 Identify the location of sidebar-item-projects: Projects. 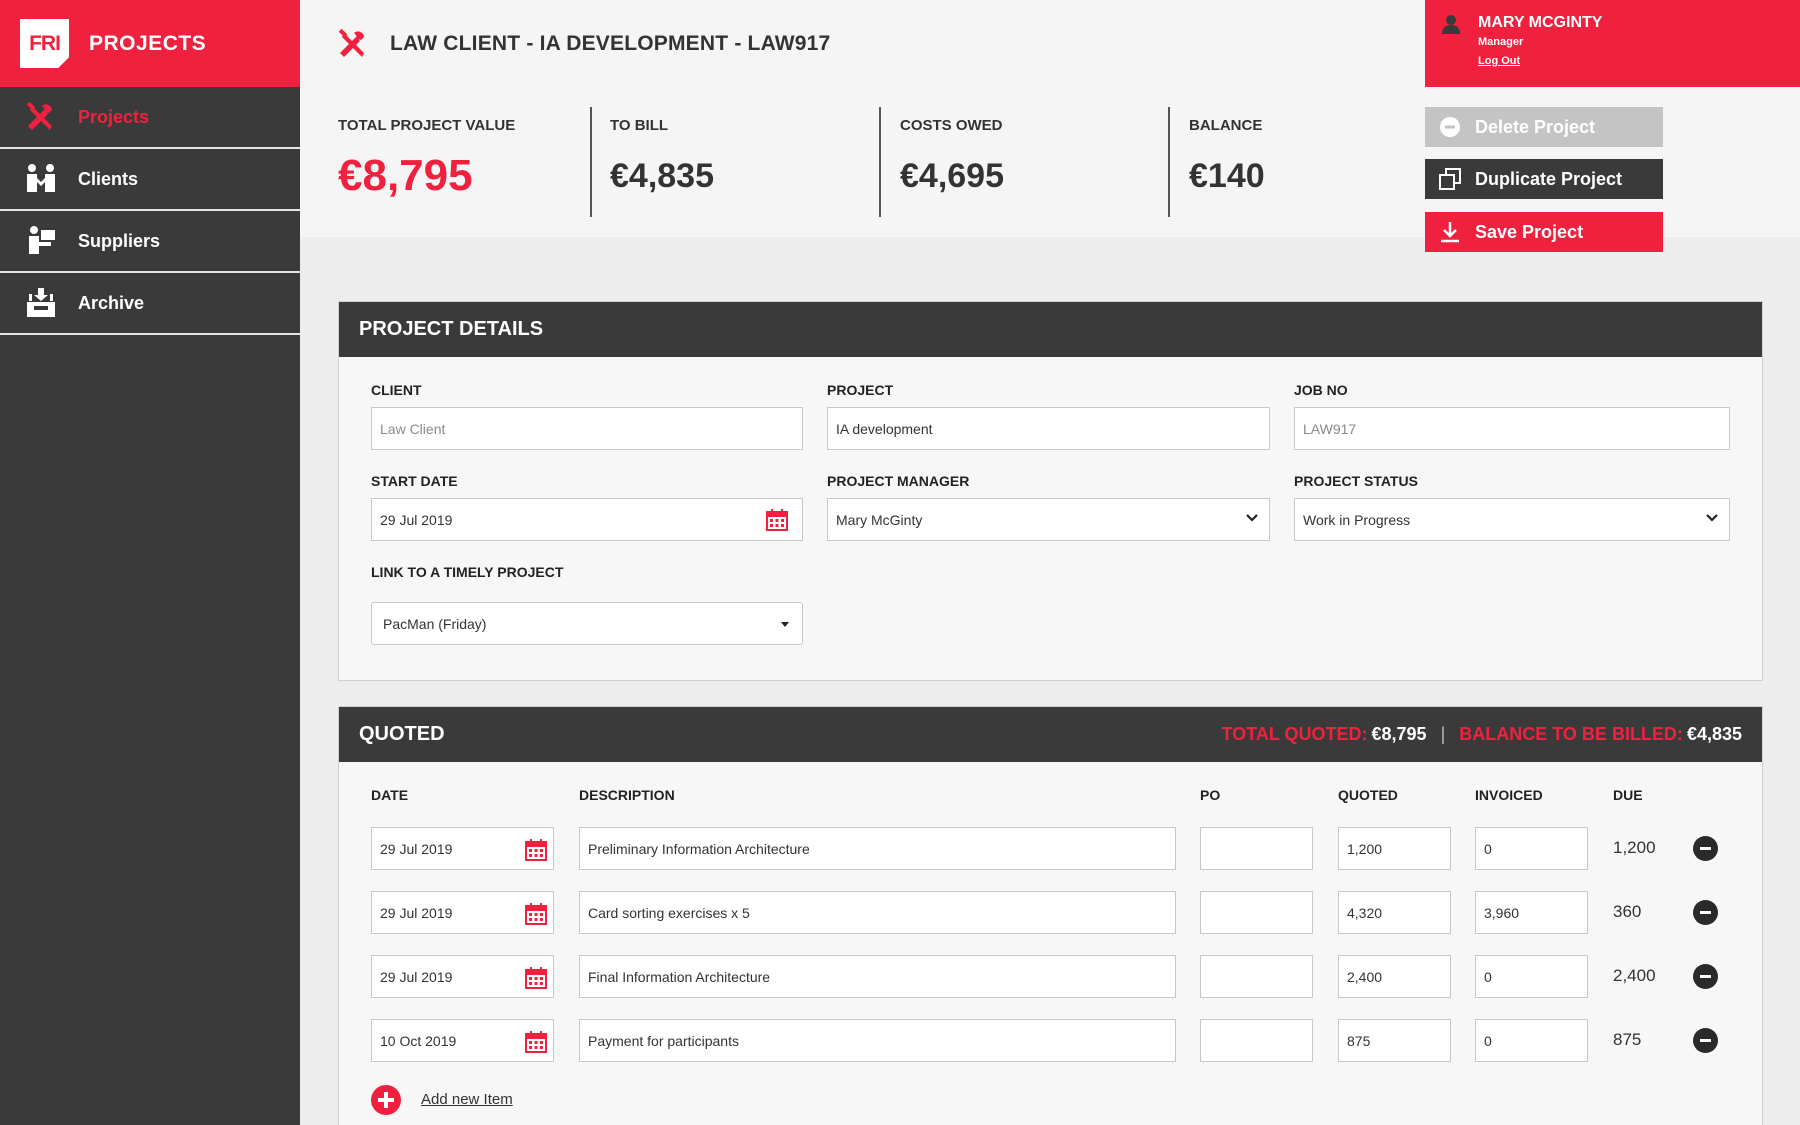
(150, 118).